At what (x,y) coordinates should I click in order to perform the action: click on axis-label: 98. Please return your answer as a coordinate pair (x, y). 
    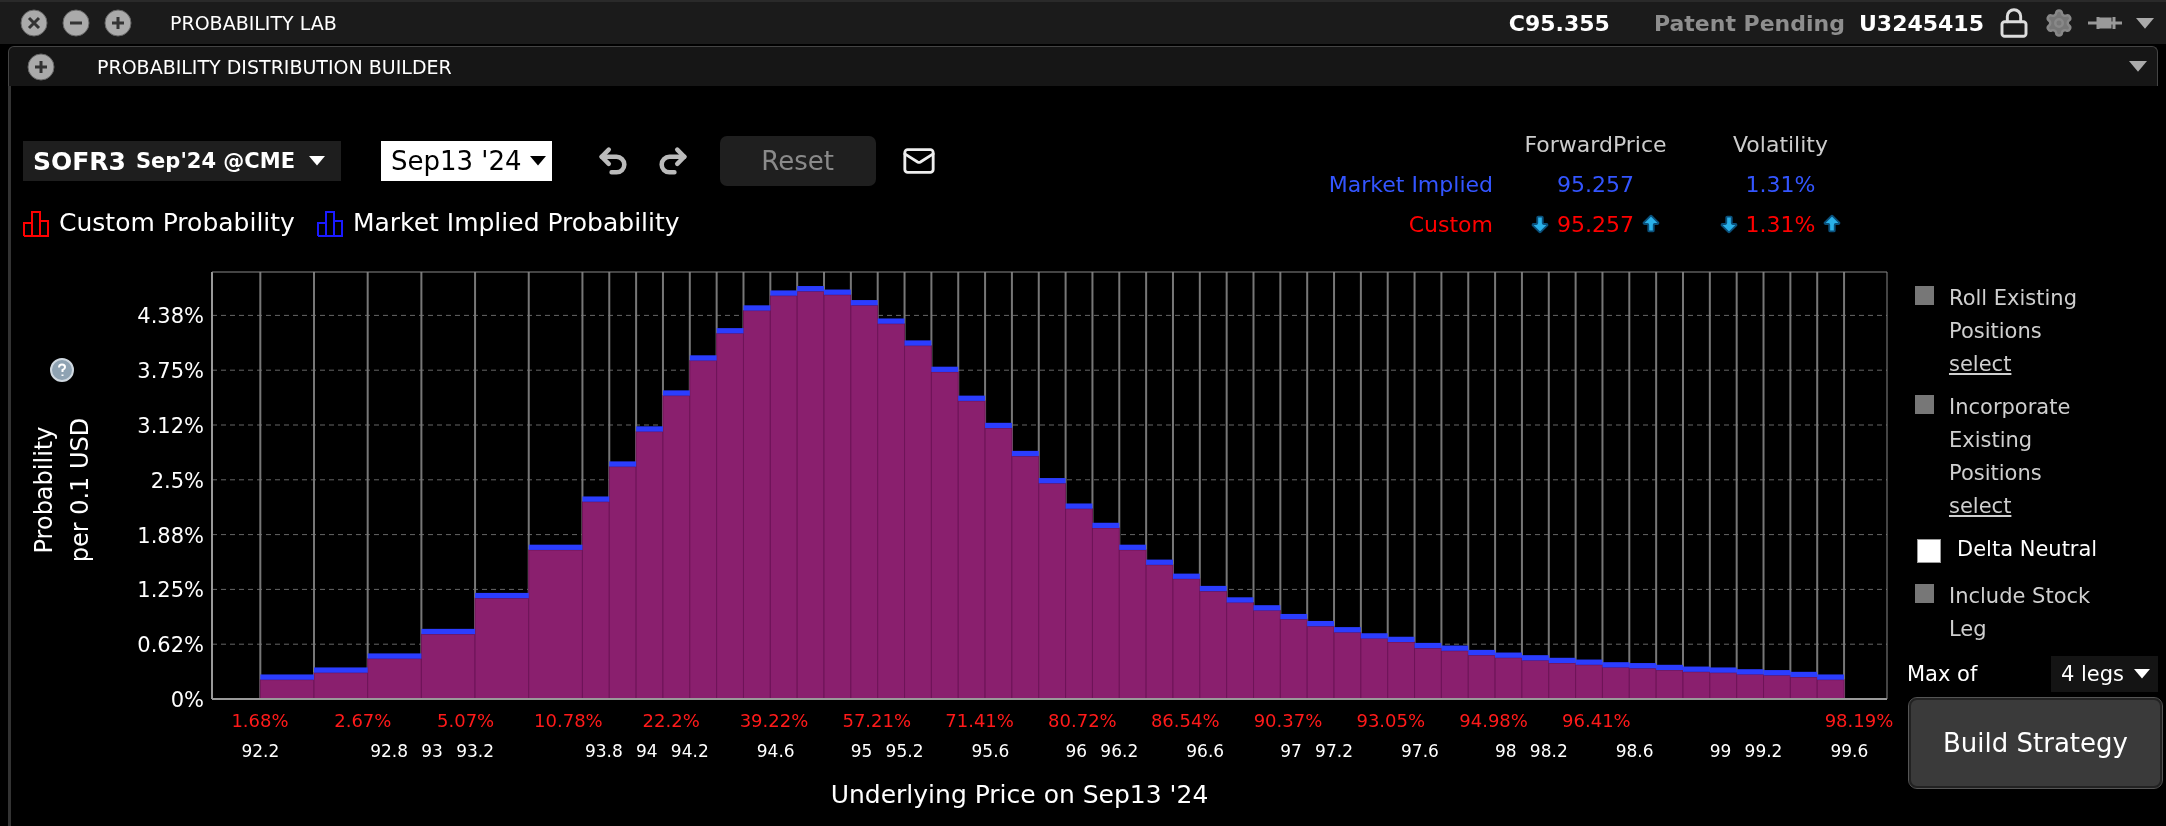
    Looking at the image, I should click on (1506, 751).